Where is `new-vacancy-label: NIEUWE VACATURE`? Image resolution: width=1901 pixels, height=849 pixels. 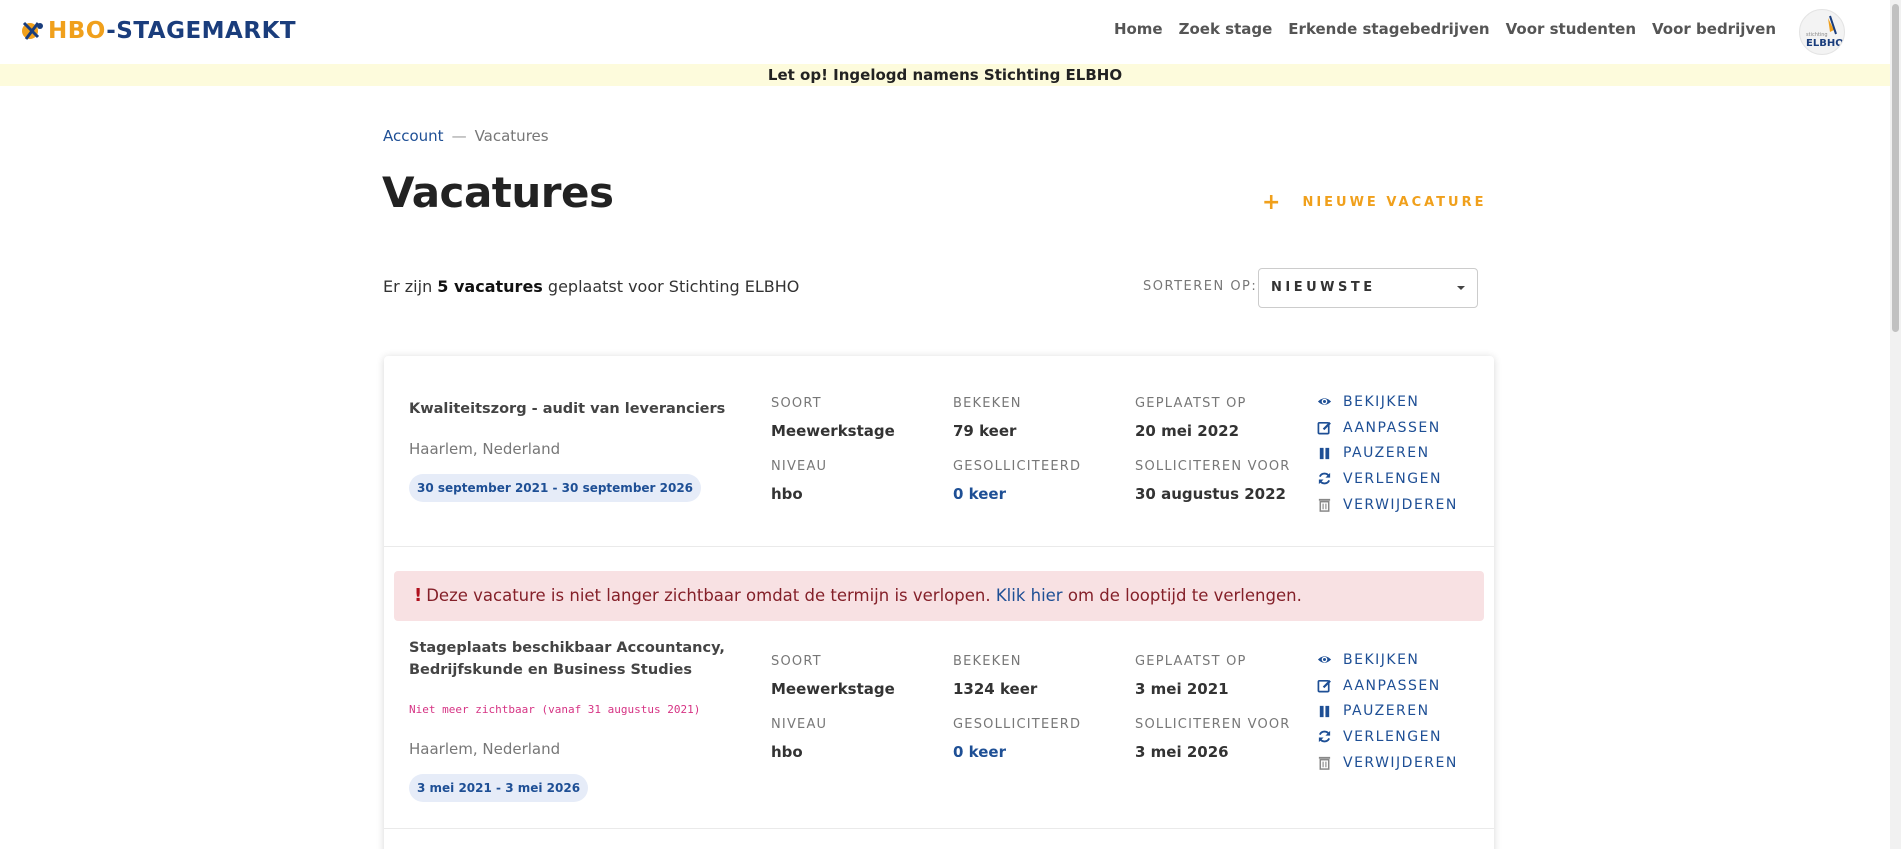
new-vacancy-label: NIEUWE VACATURE is located at coordinates (1394, 202).